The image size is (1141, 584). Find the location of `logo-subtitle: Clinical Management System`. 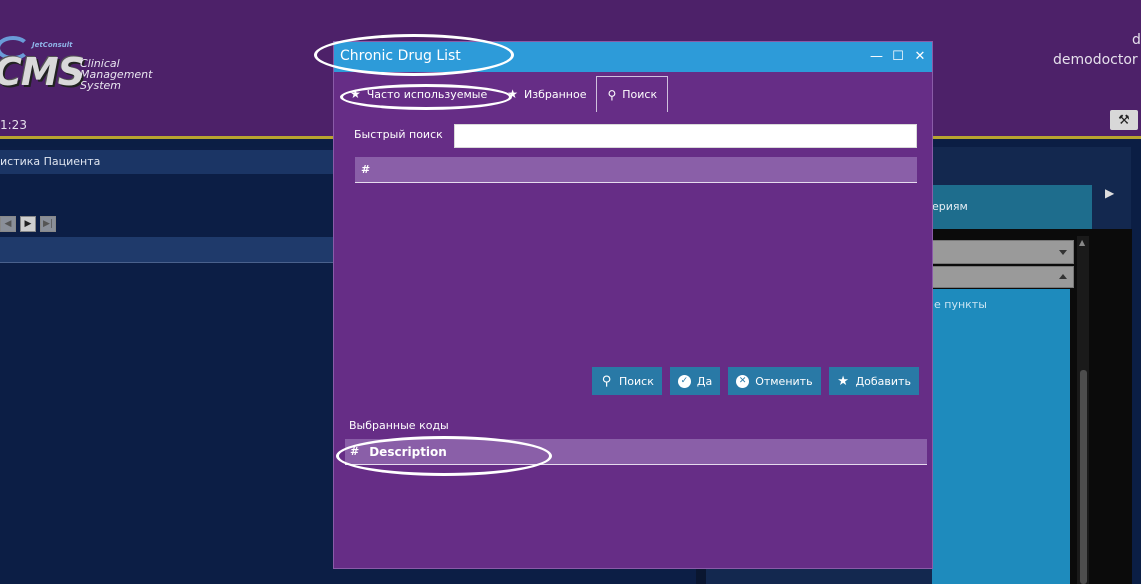

logo-subtitle: Clinical Management System is located at coordinates (116, 74).